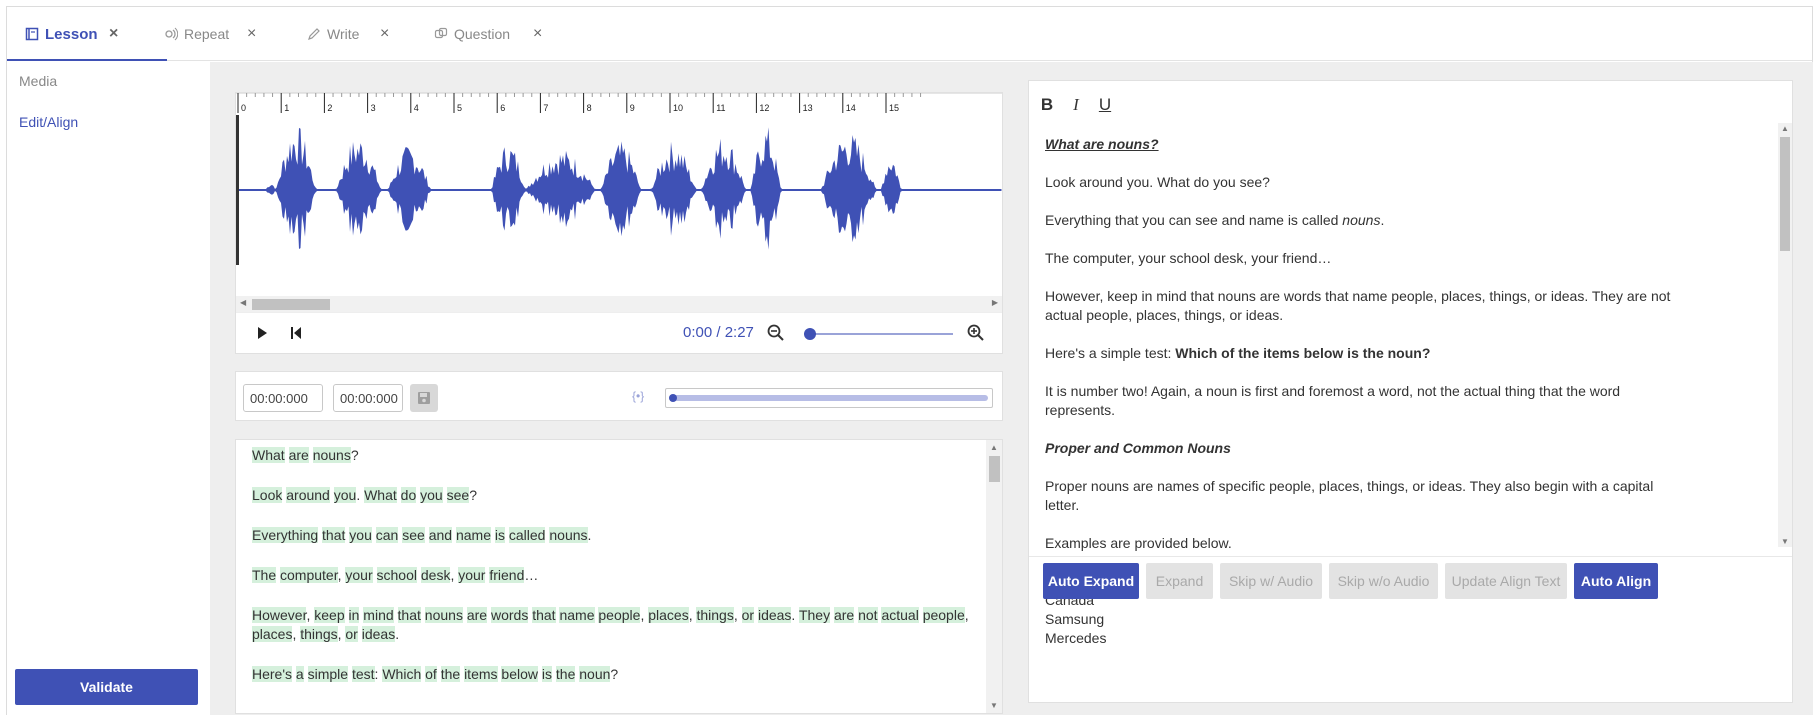 The image size is (1819, 720). What do you see at coordinates (264, 575) in the screenshot?
I see `aligned-word: The` at bounding box center [264, 575].